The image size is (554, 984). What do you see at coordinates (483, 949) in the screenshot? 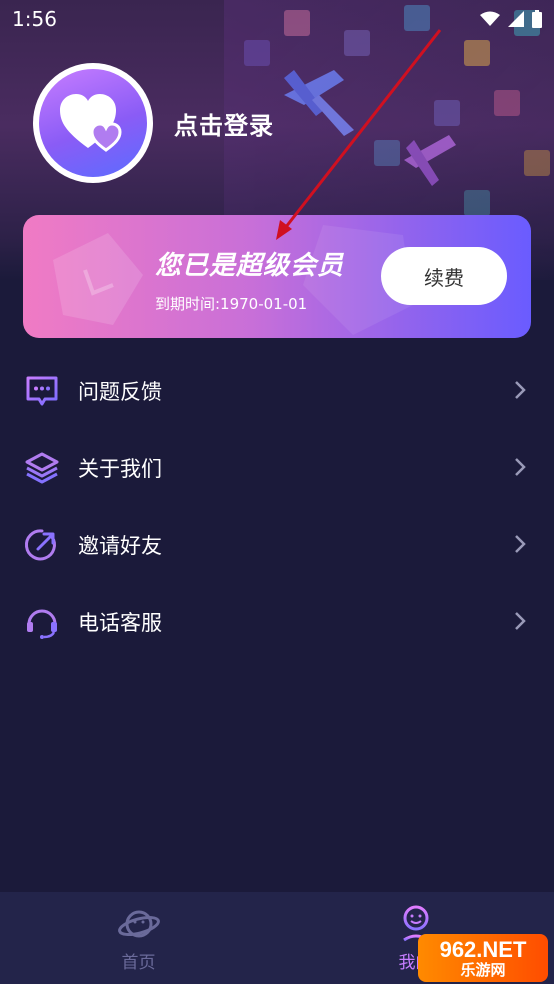
I see `watermark-top-text: 962.NET` at bounding box center [483, 949].